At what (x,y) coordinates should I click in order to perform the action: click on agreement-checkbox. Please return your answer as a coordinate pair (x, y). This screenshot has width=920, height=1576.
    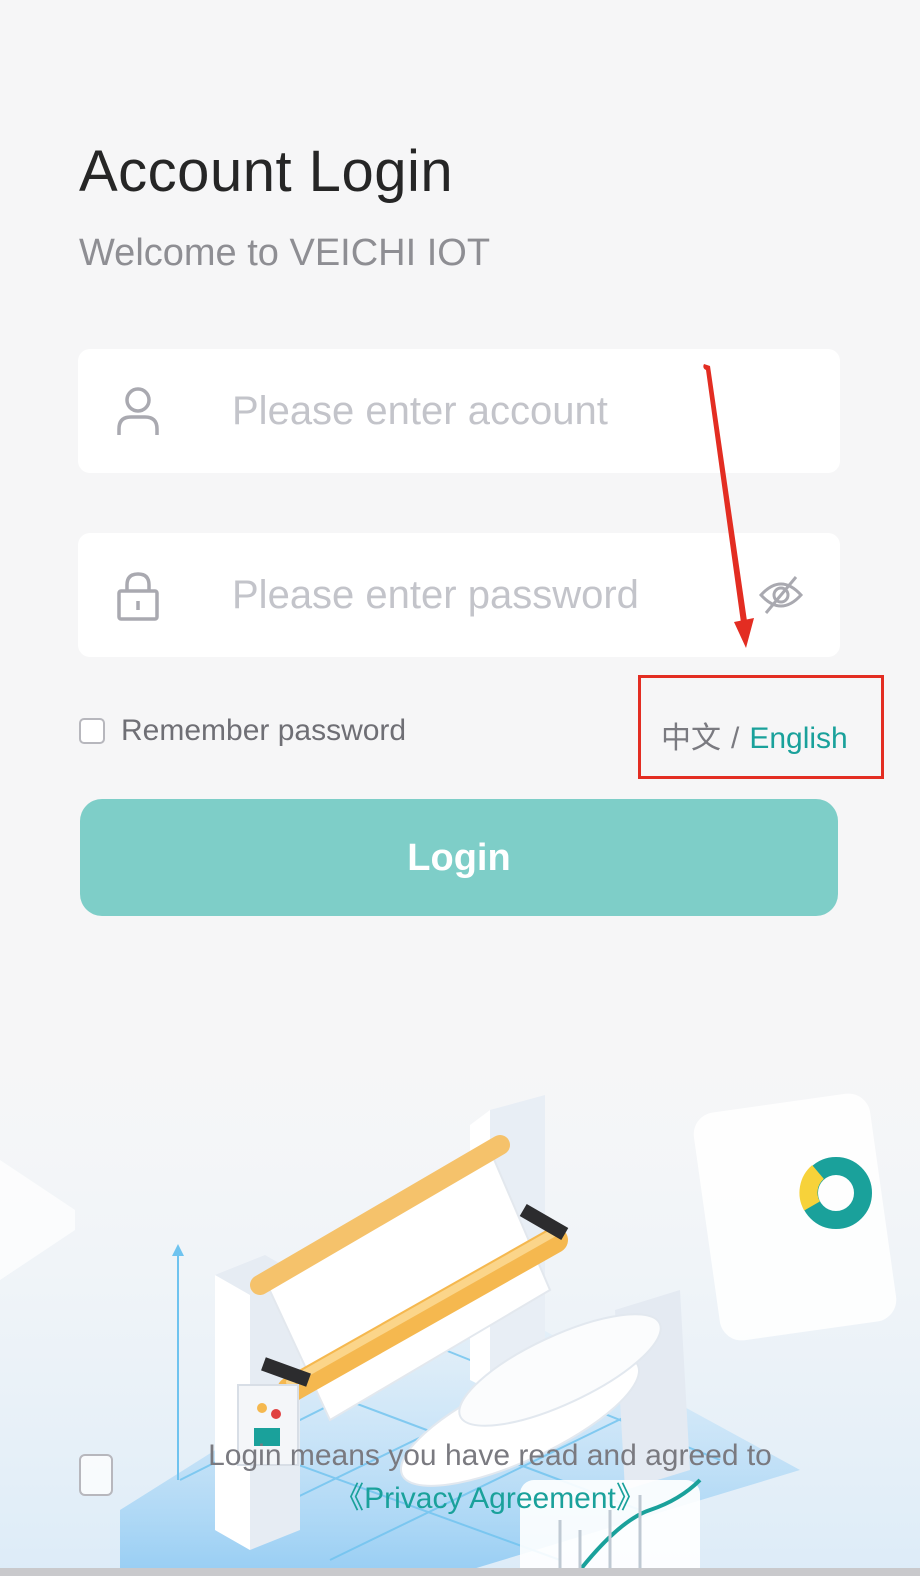
    Looking at the image, I should click on (96, 1475).